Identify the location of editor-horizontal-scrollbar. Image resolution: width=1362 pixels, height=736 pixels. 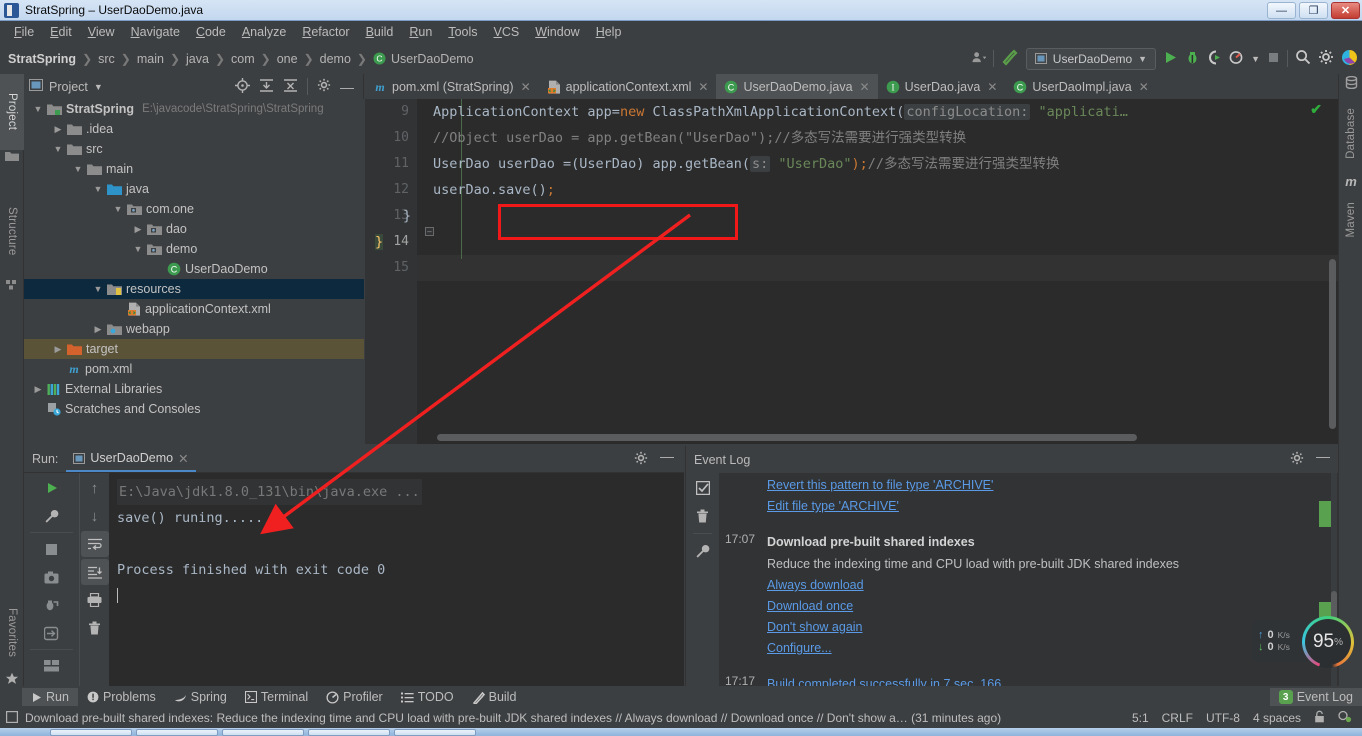
(787, 437).